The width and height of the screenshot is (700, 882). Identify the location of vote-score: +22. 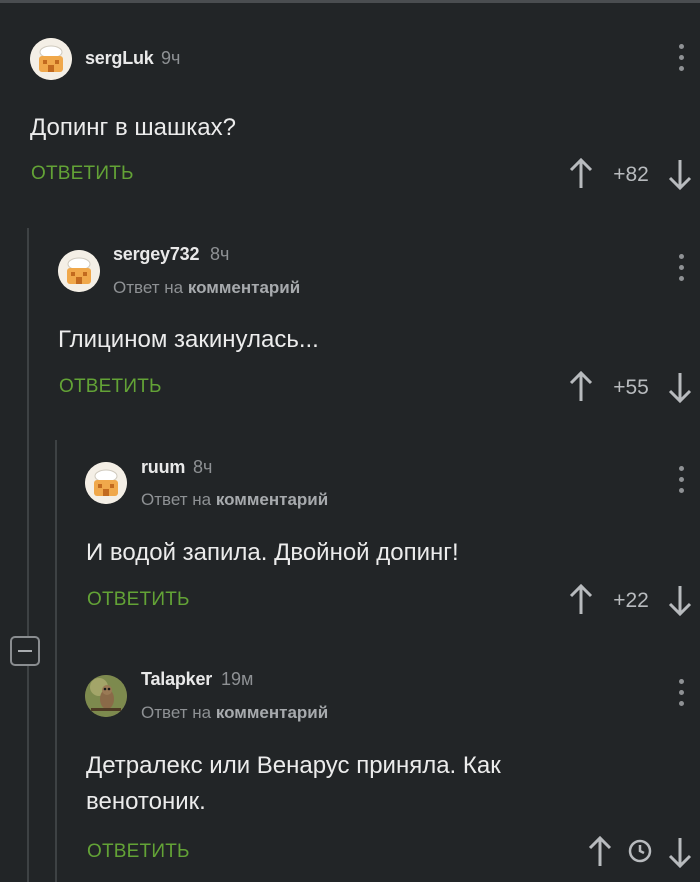
(631, 600).